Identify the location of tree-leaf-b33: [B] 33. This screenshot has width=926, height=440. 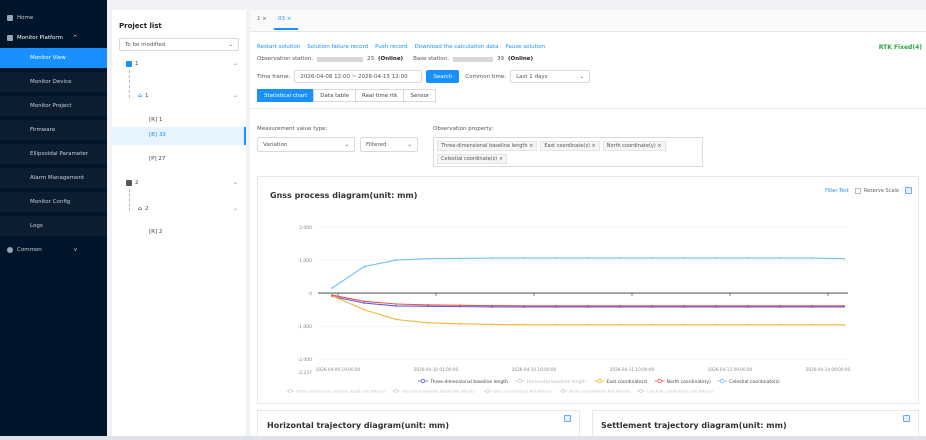
(157, 135).